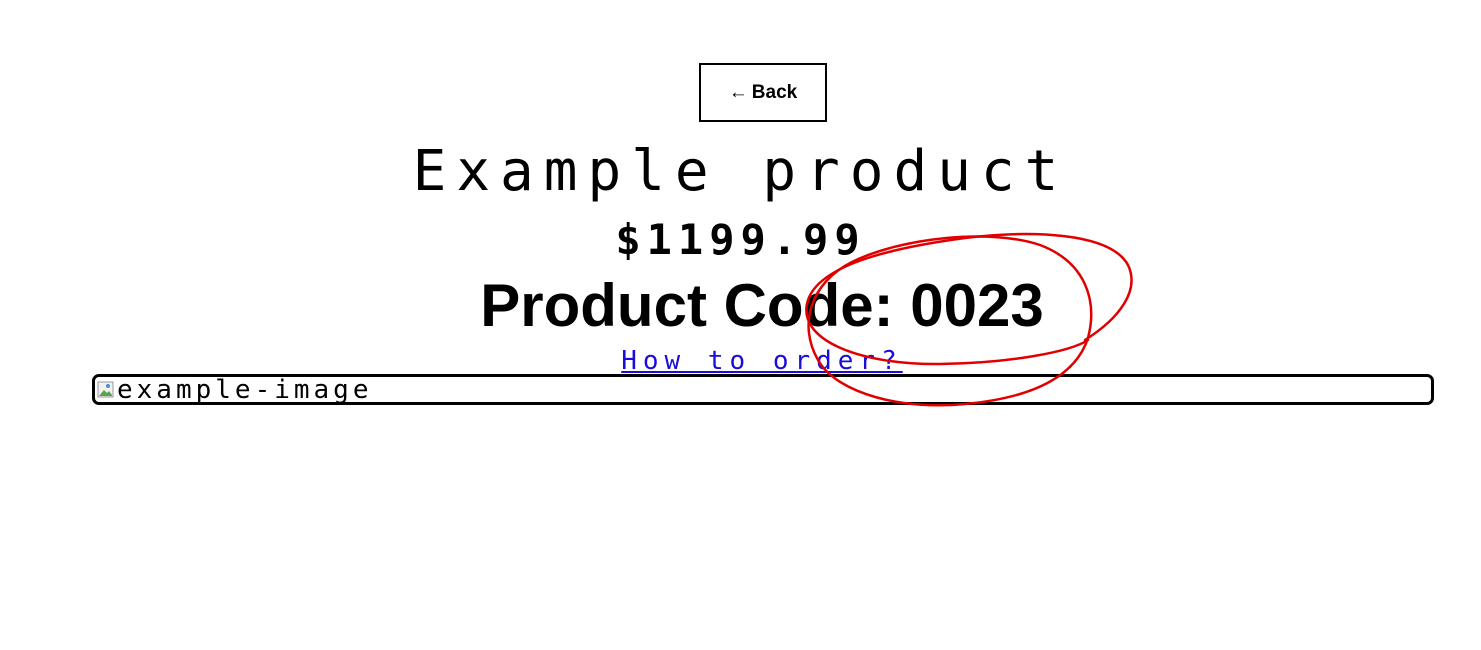  Describe the element at coordinates (245, 389) in the screenshot. I see `image-alt-text: example-image` at that location.